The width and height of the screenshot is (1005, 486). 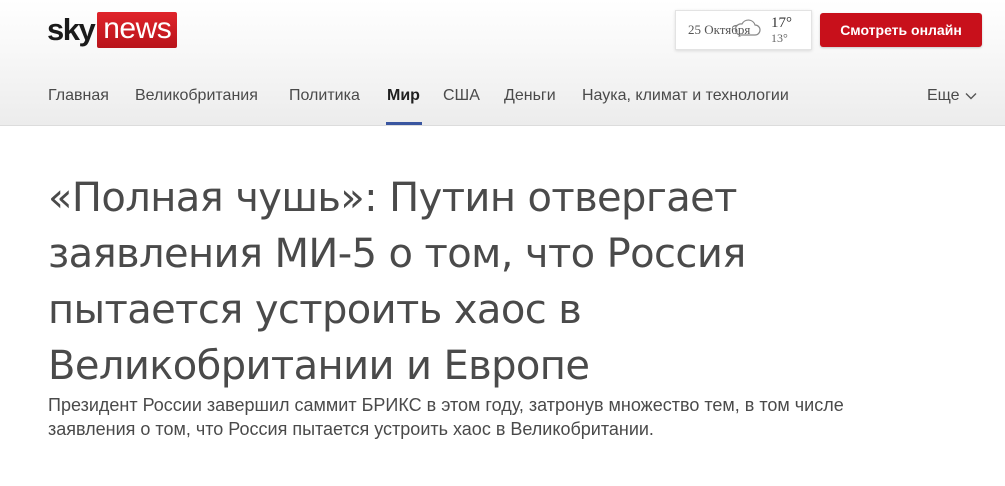 What do you see at coordinates (78, 96) in the screenshot?
I see `nav-item-home: Главная` at bounding box center [78, 96].